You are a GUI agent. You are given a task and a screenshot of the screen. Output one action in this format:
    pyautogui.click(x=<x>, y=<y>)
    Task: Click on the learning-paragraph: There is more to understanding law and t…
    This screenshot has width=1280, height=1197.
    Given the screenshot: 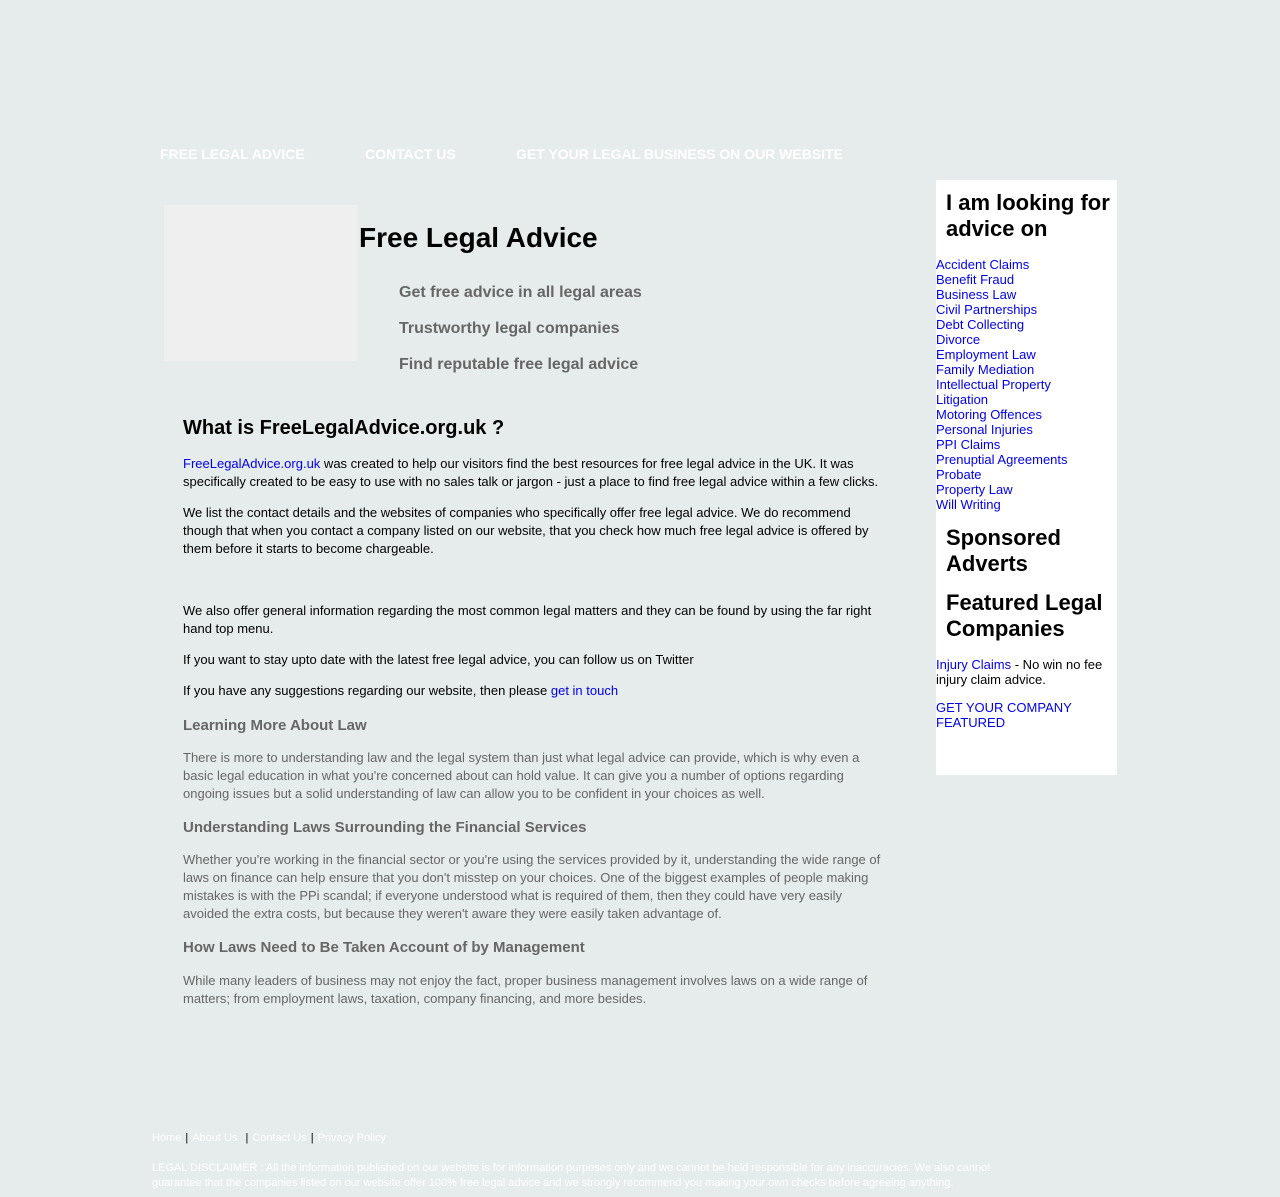 What is the action you would take?
    pyautogui.click(x=521, y=775)
    